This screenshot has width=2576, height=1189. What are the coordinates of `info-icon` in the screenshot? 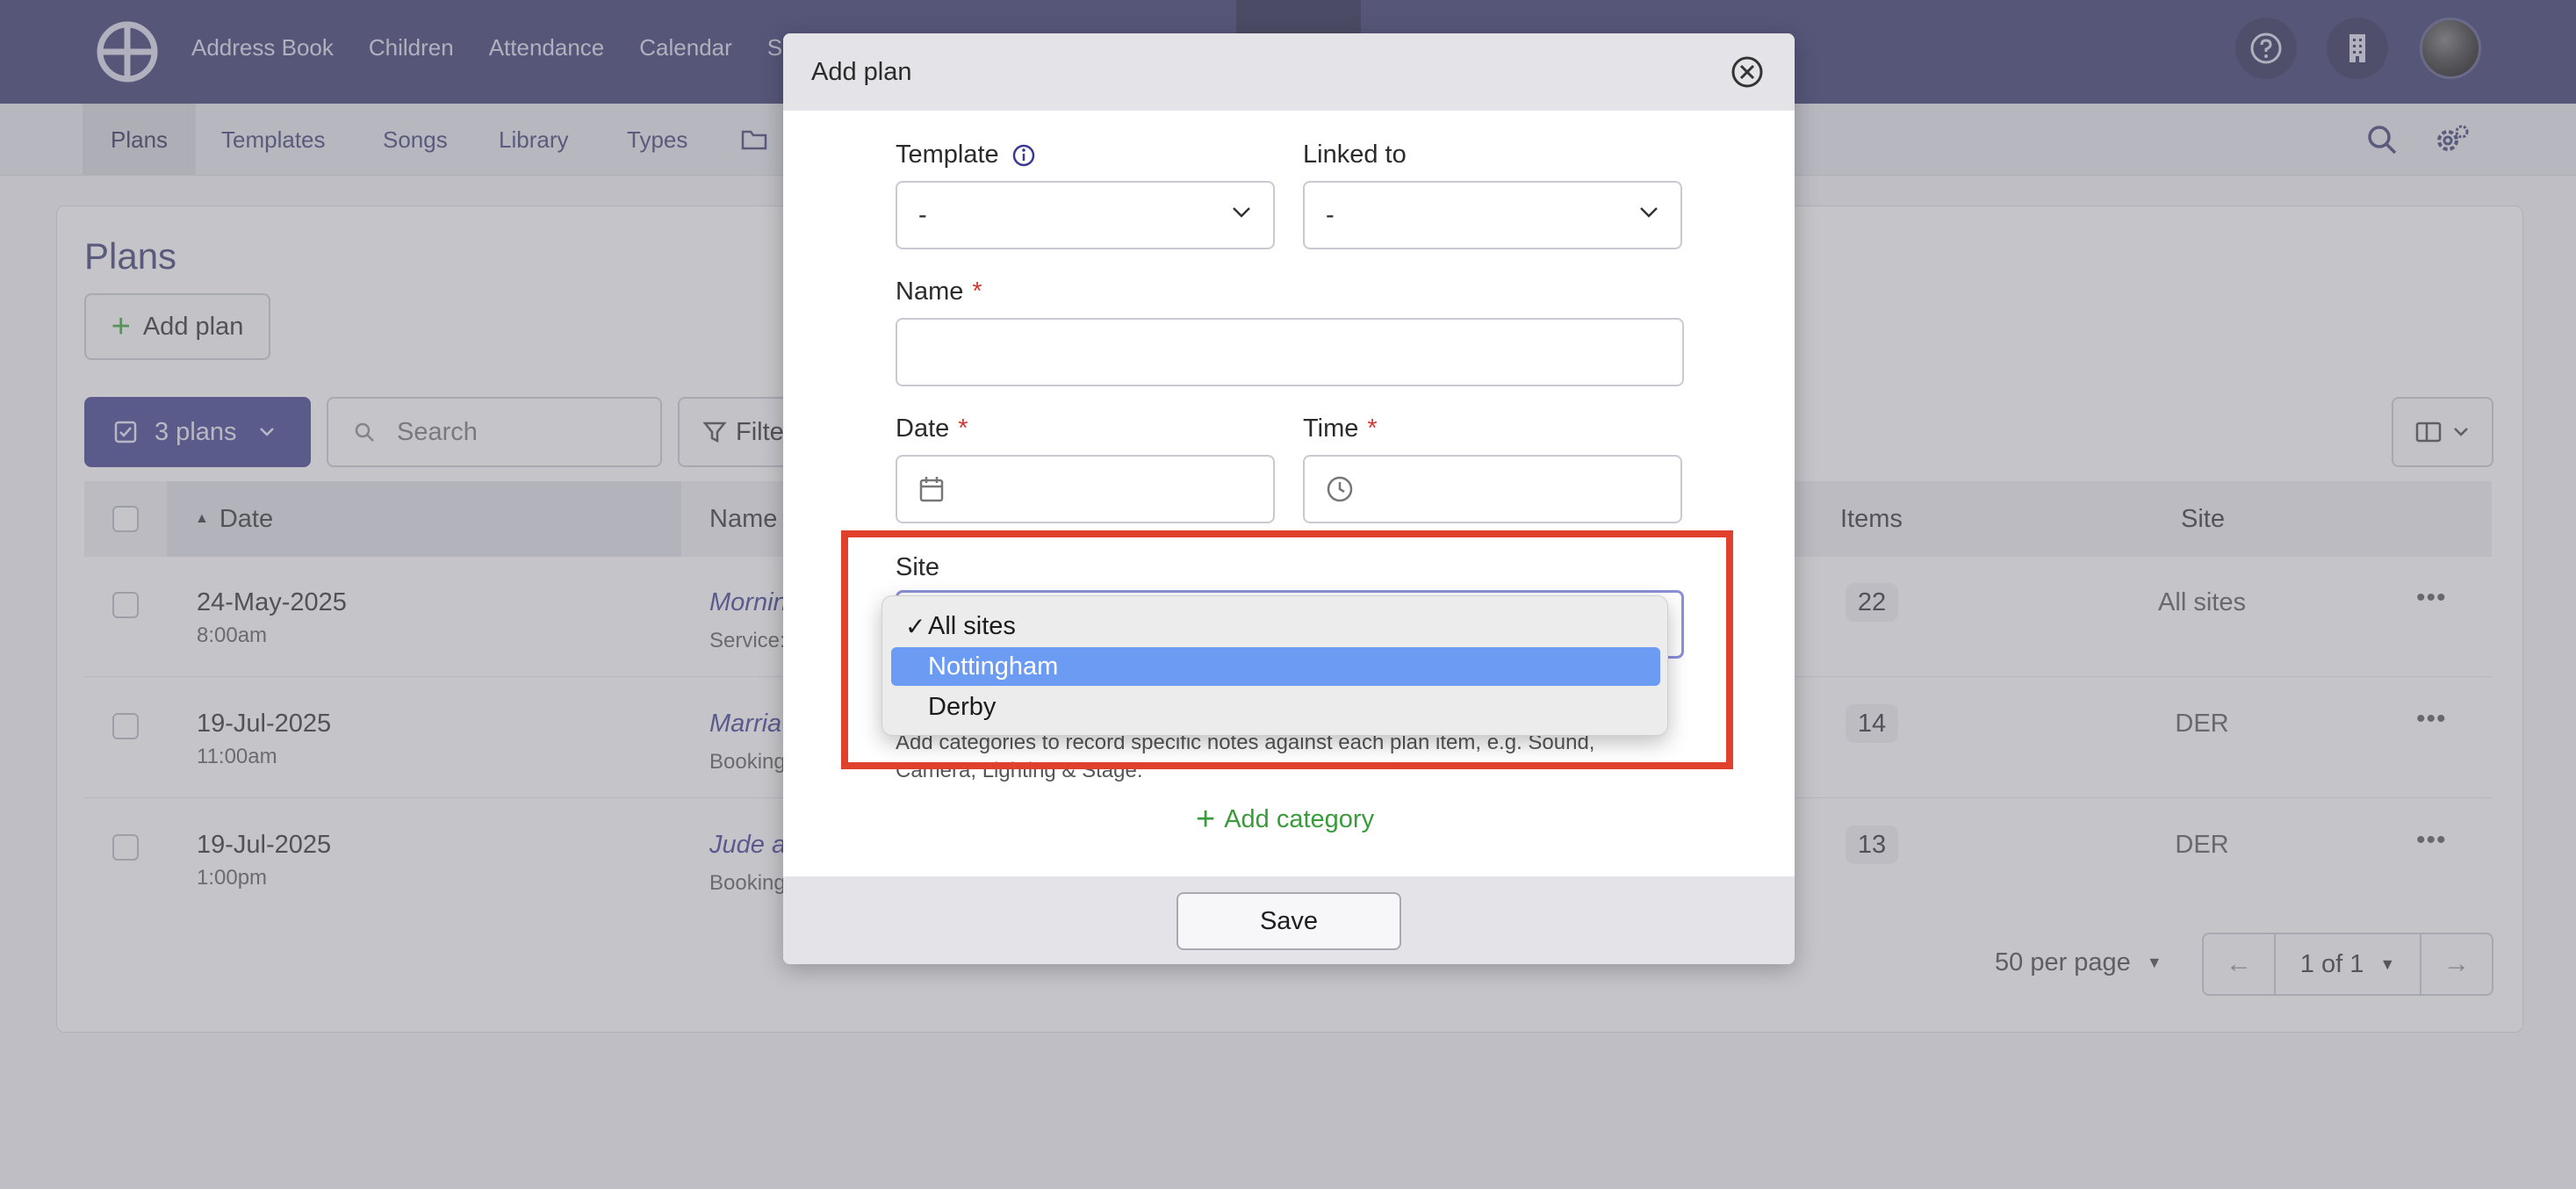 It's located at (1023, 156).